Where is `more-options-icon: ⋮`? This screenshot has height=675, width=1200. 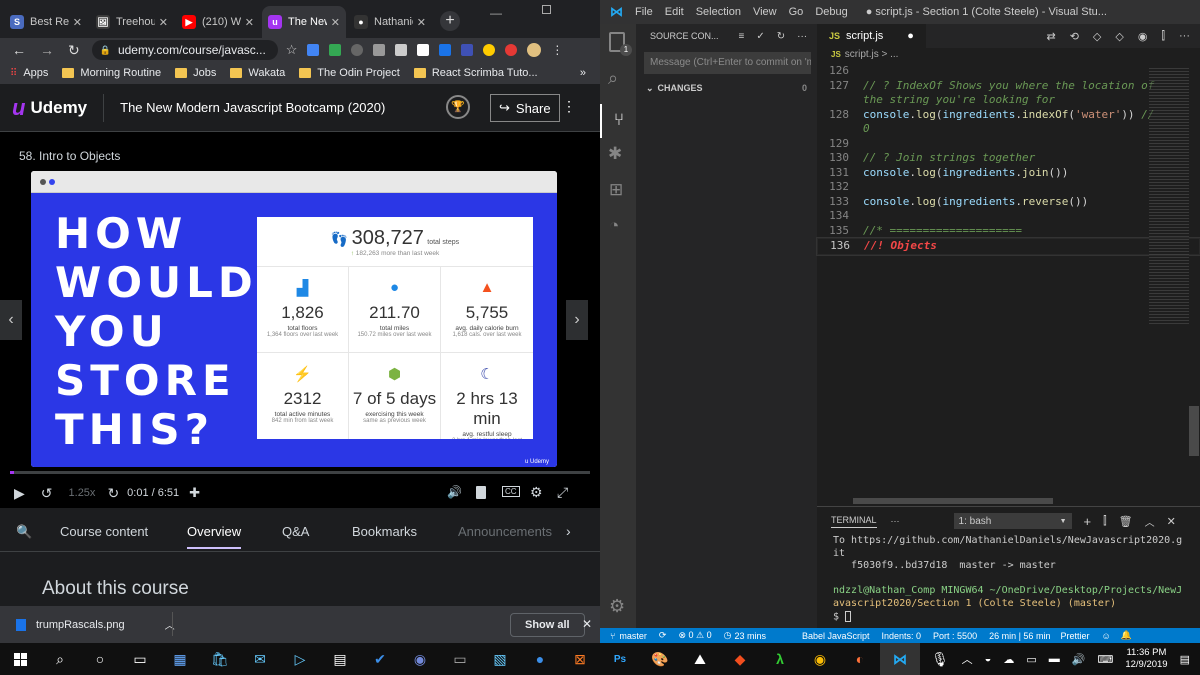
more-options-icon: ⋮ is located at coordinates (569, 106).